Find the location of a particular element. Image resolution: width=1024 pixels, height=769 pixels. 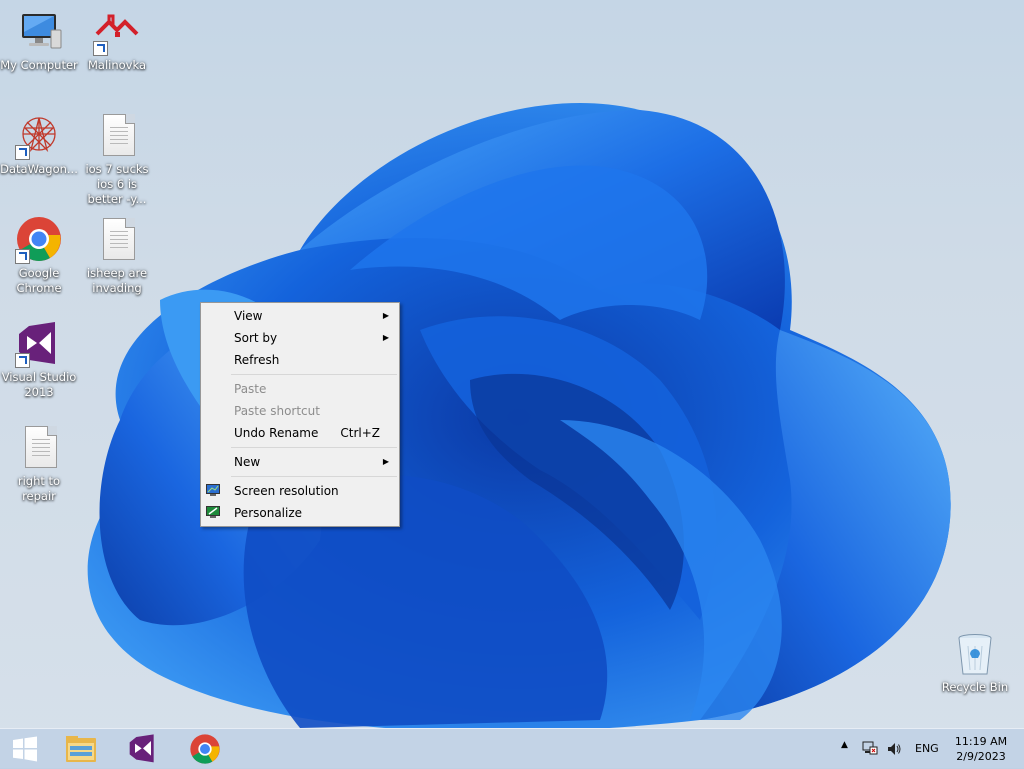

clock-date: 2/9/2023 is located at coordinates (981, 756).